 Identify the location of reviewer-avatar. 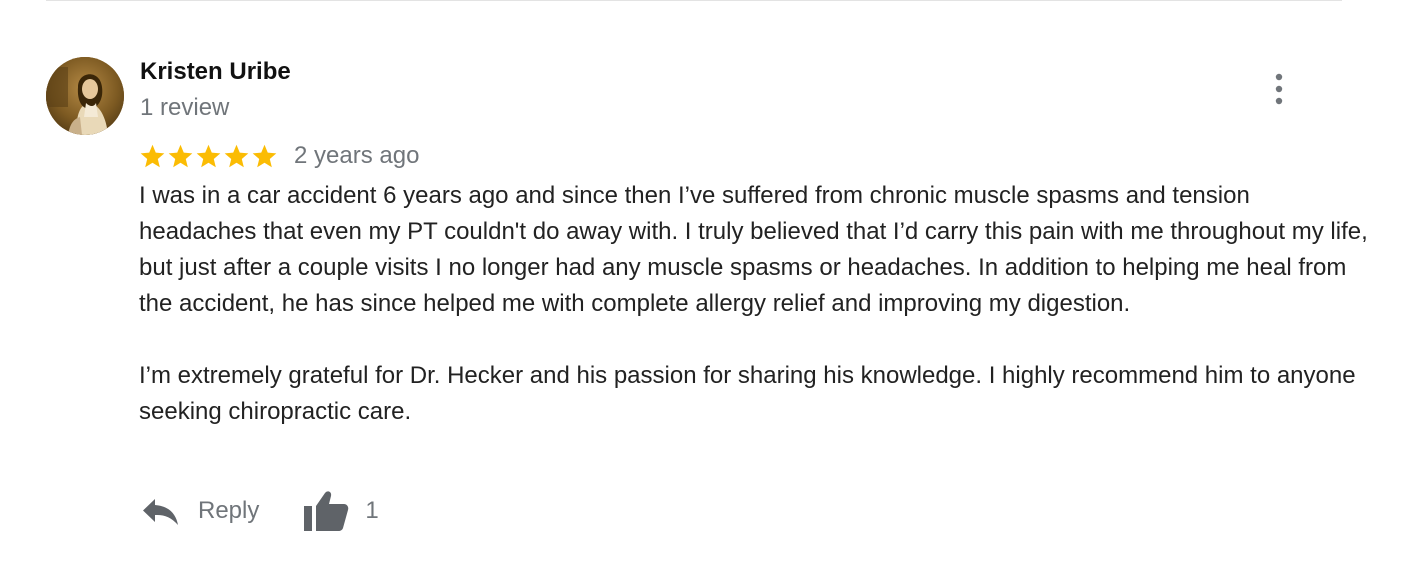
(85, 96).